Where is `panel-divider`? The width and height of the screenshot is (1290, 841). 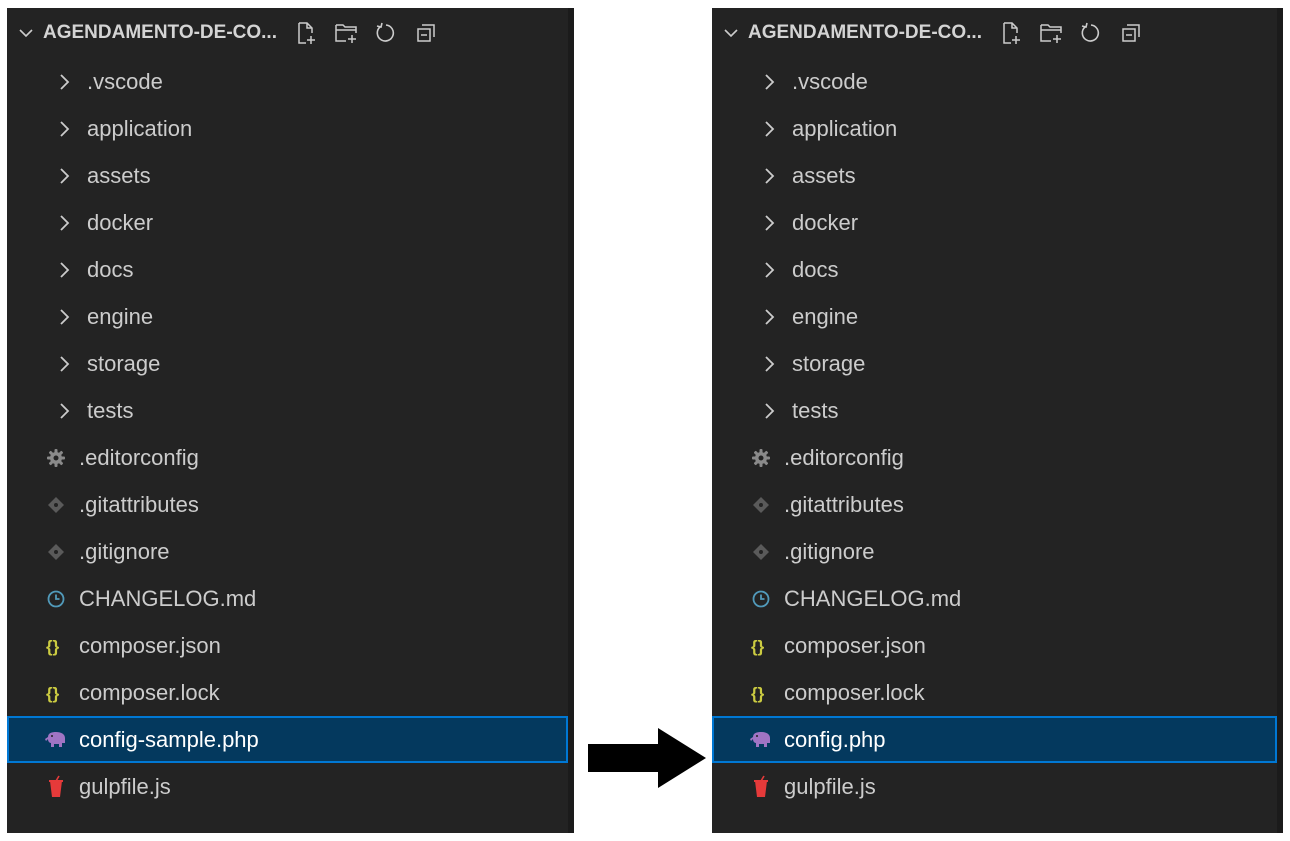
panel-divider is located at coordinates (1280, 420).